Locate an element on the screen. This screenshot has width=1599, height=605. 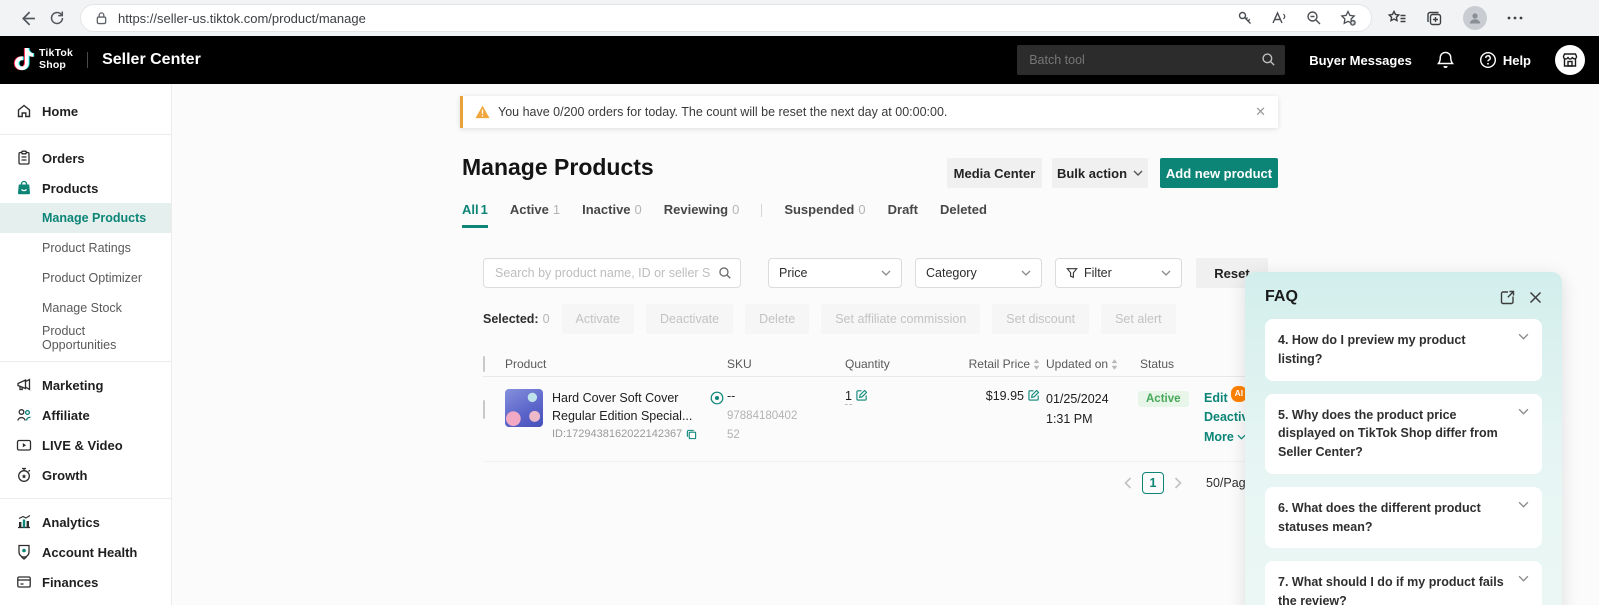
sidebar-item-orders: Orders is located at coordinates (85, 158).